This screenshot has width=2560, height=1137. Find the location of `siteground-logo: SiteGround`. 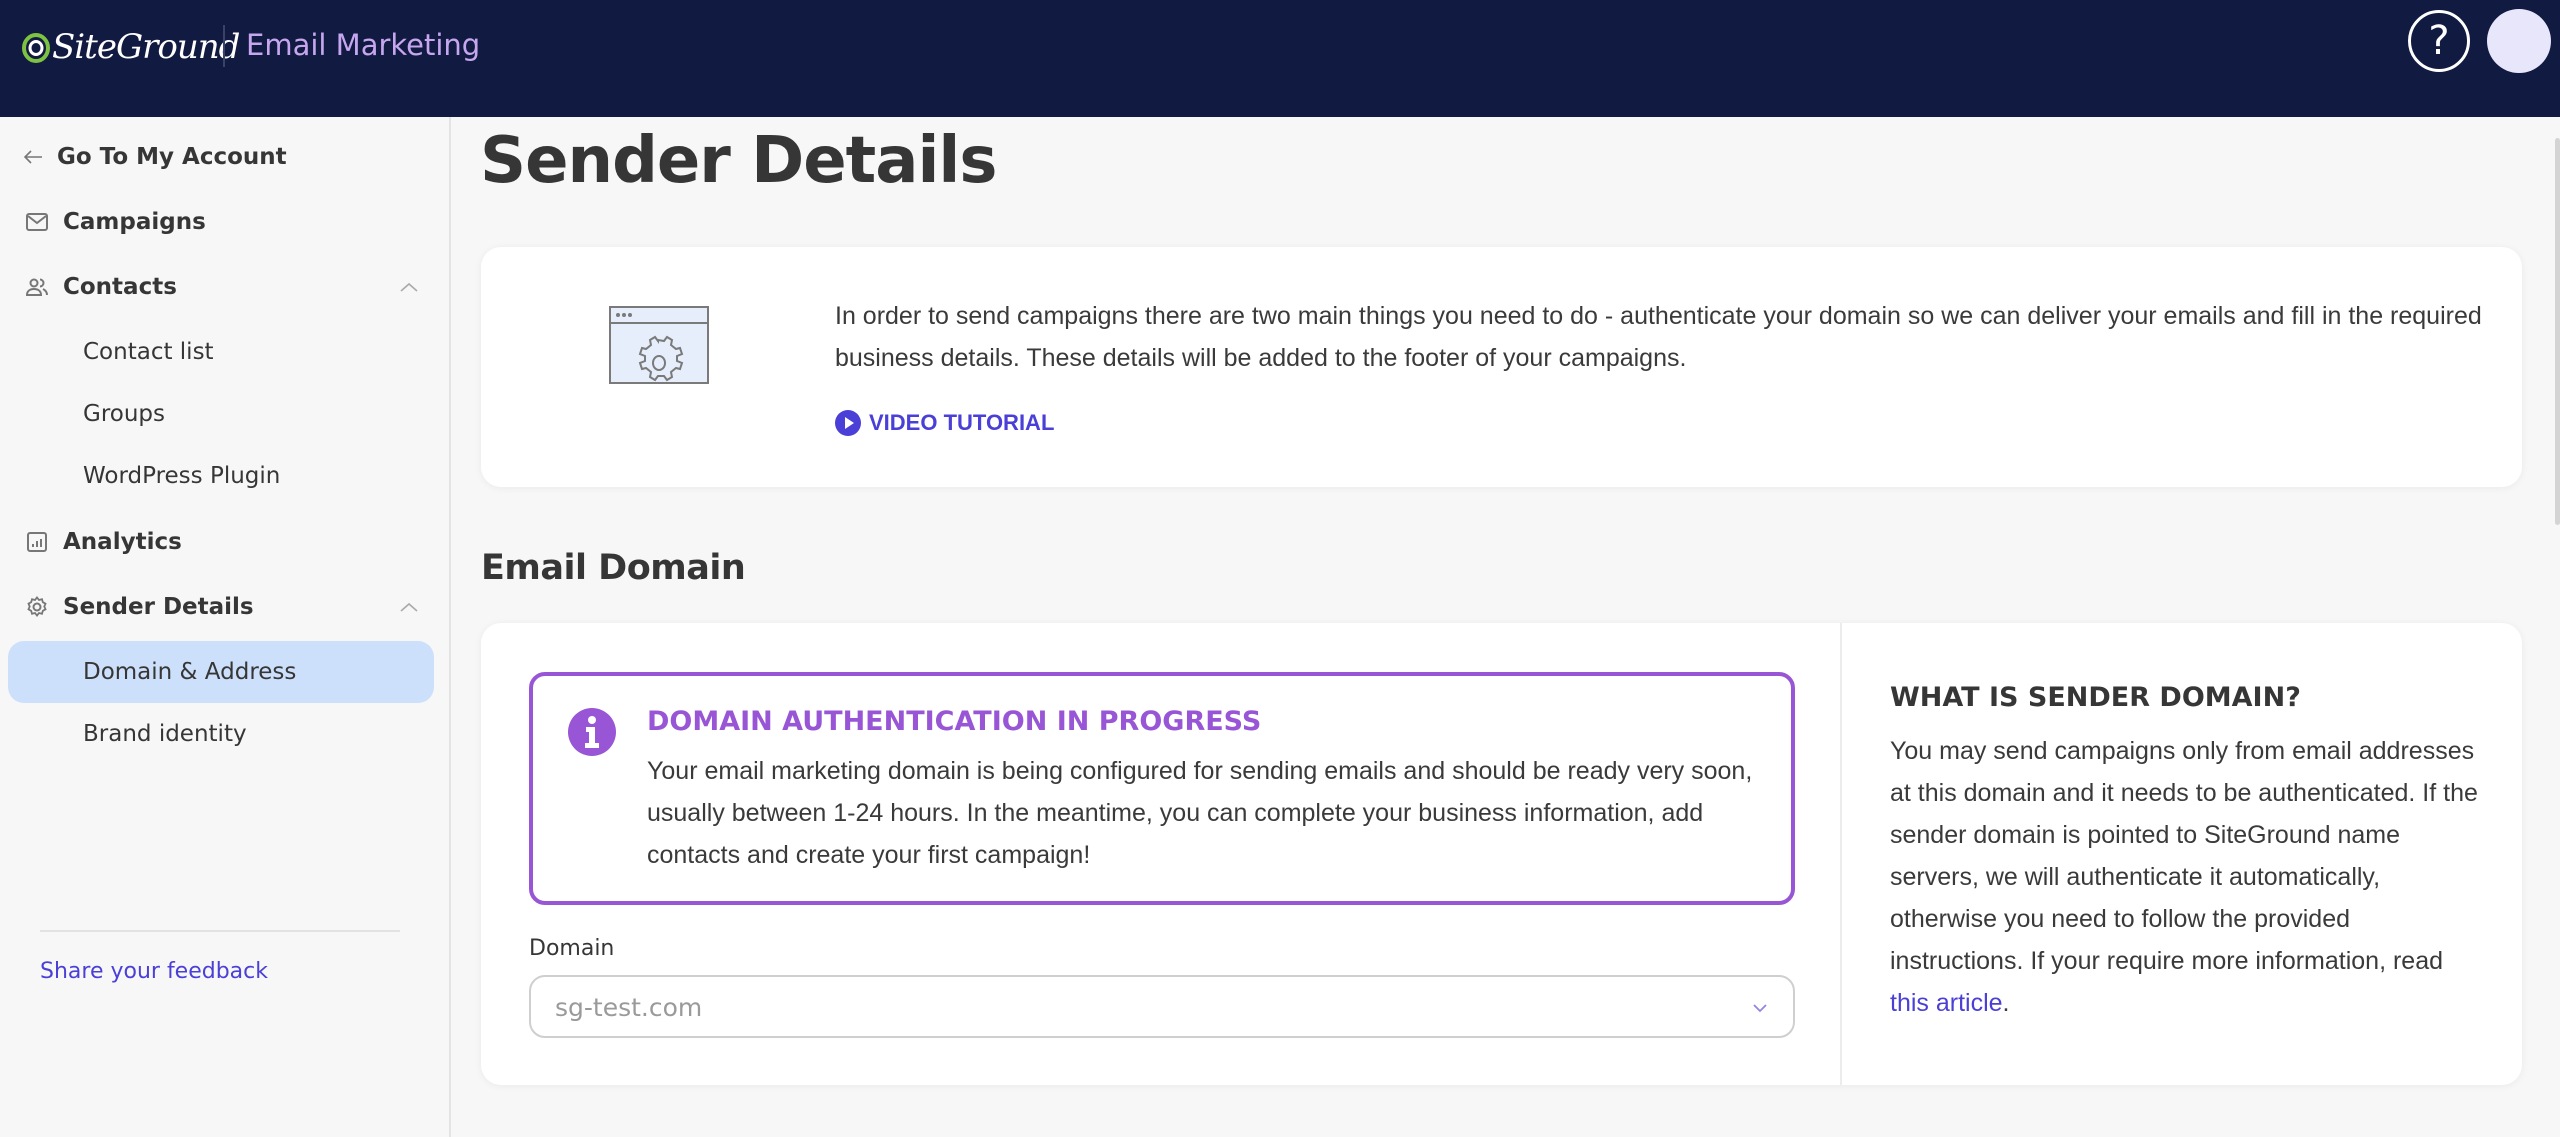

siteground-logo: SiteGround is located at coordinates (131, 47).